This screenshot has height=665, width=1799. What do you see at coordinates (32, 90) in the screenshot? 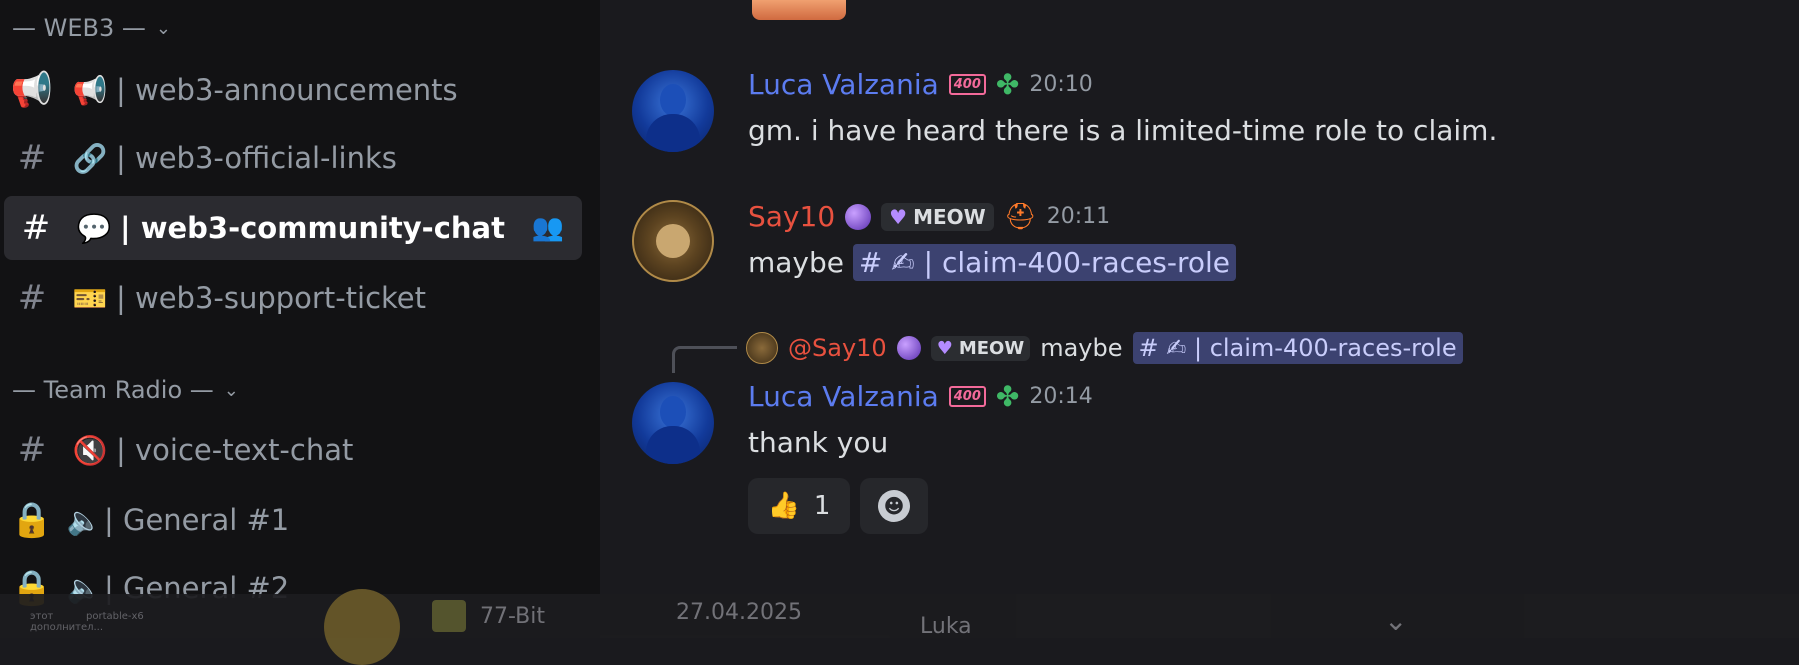
I see `megaphone-icon: 📢` at bounding box center [32, 90].